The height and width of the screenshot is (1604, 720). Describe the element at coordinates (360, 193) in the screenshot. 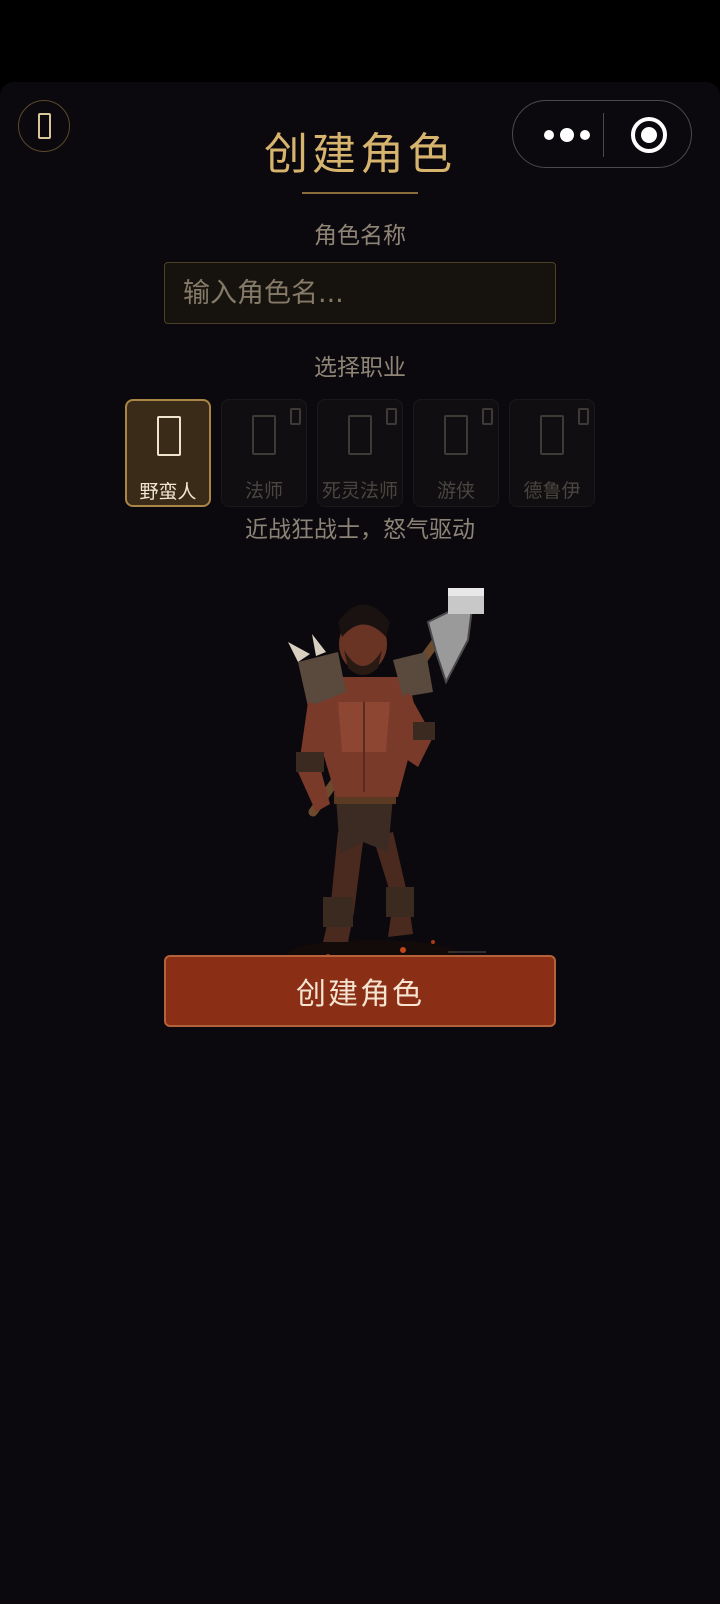

I see `title-divider` at that location.